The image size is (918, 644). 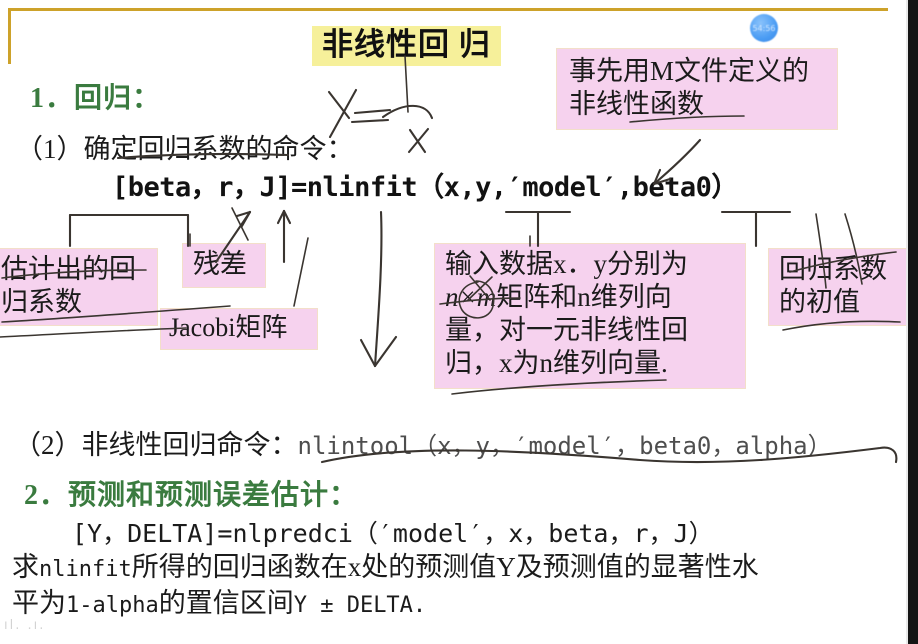 I want to click on ink-arrow-down-head1, so click(x=368, y=353).